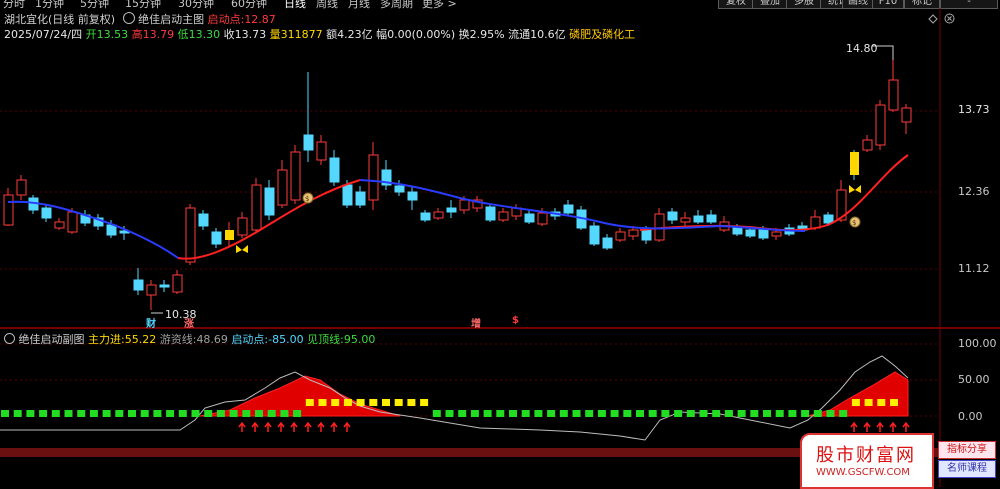  I want to click on y-tick-main-3: 11.12, so click(974, 268).